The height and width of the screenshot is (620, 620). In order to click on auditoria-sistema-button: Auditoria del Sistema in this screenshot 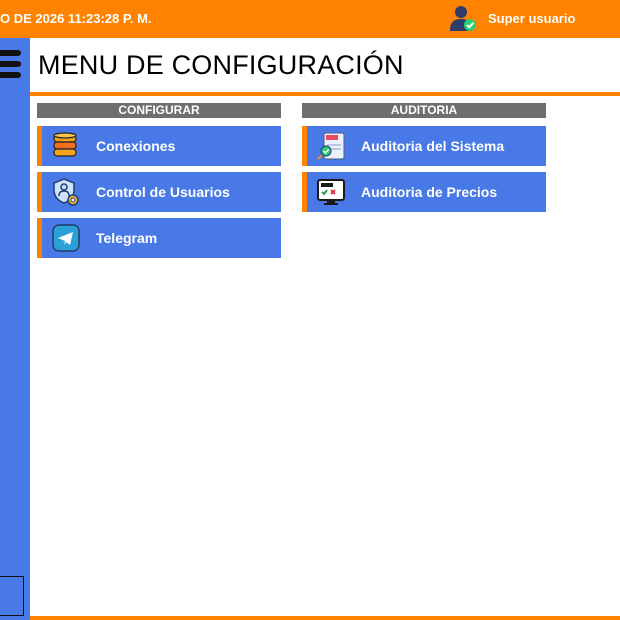, I will do `click(424, 146)`.